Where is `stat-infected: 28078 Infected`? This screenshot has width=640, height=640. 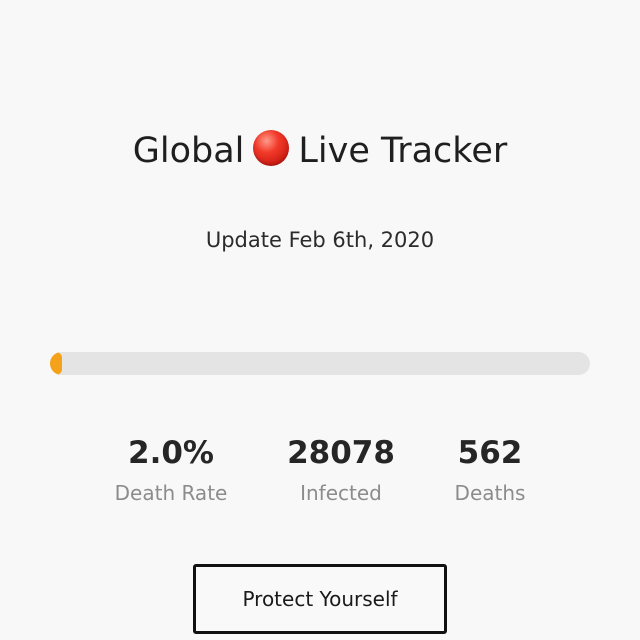 stat-infected: 28078 Infected is located at coordinates (341, 469).